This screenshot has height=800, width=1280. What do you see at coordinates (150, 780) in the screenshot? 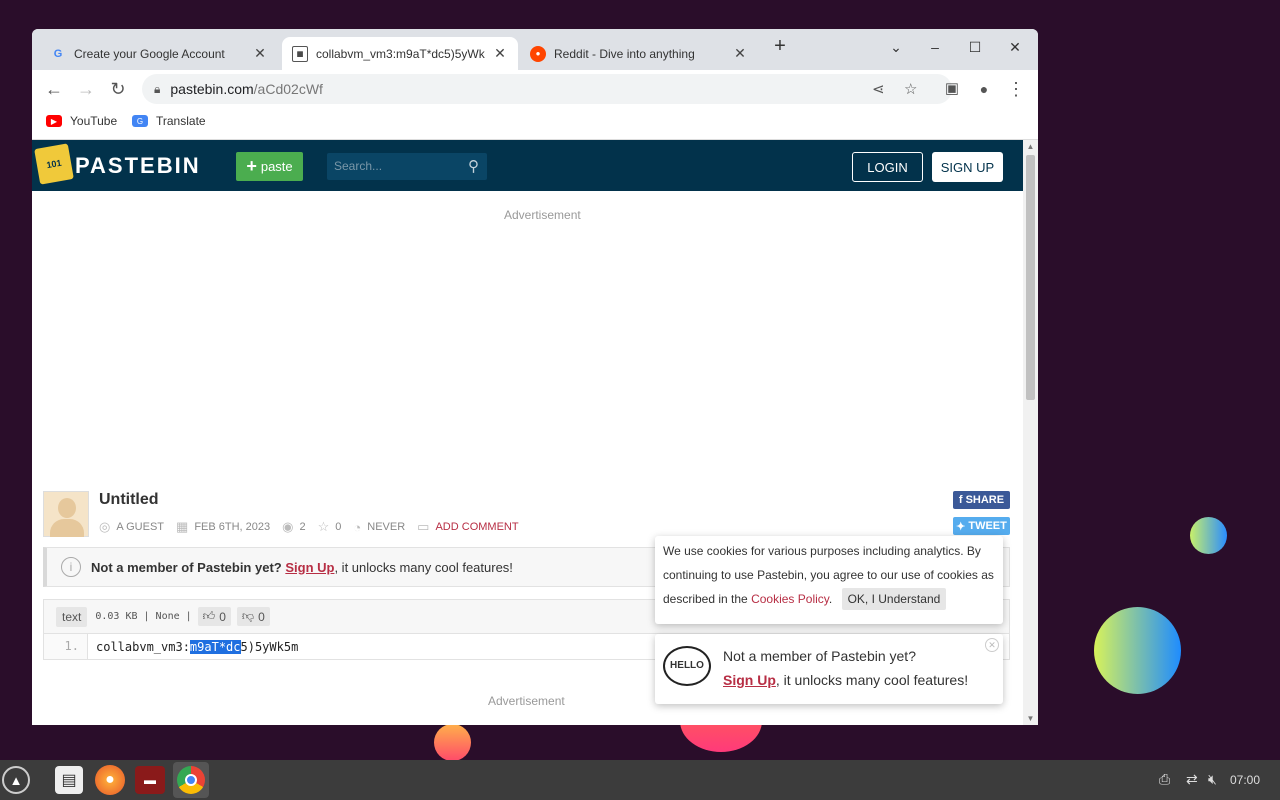
I see `terminal-icon: ▬` at bounding box center [150, 780].